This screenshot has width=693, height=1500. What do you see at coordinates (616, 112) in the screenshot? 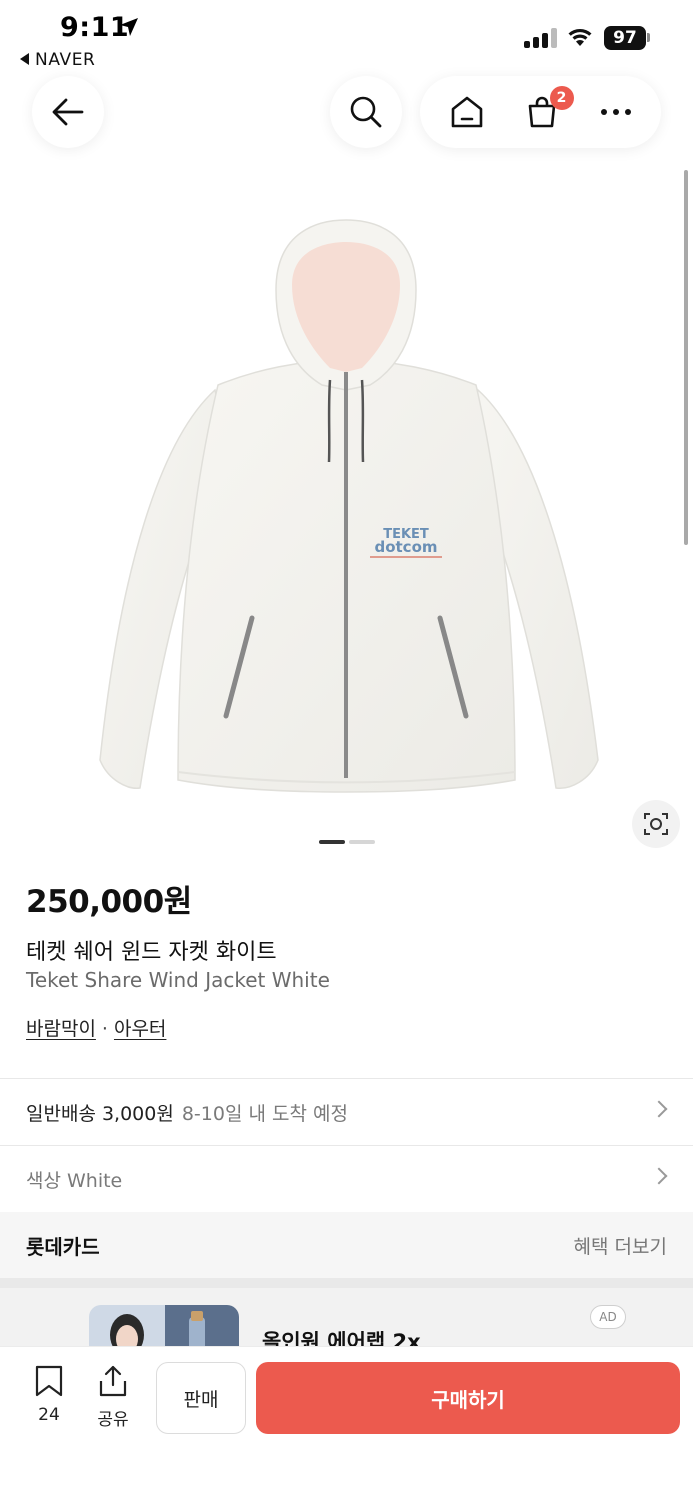
I see `more-horizontal-icon` at bounding box center [616, 112].